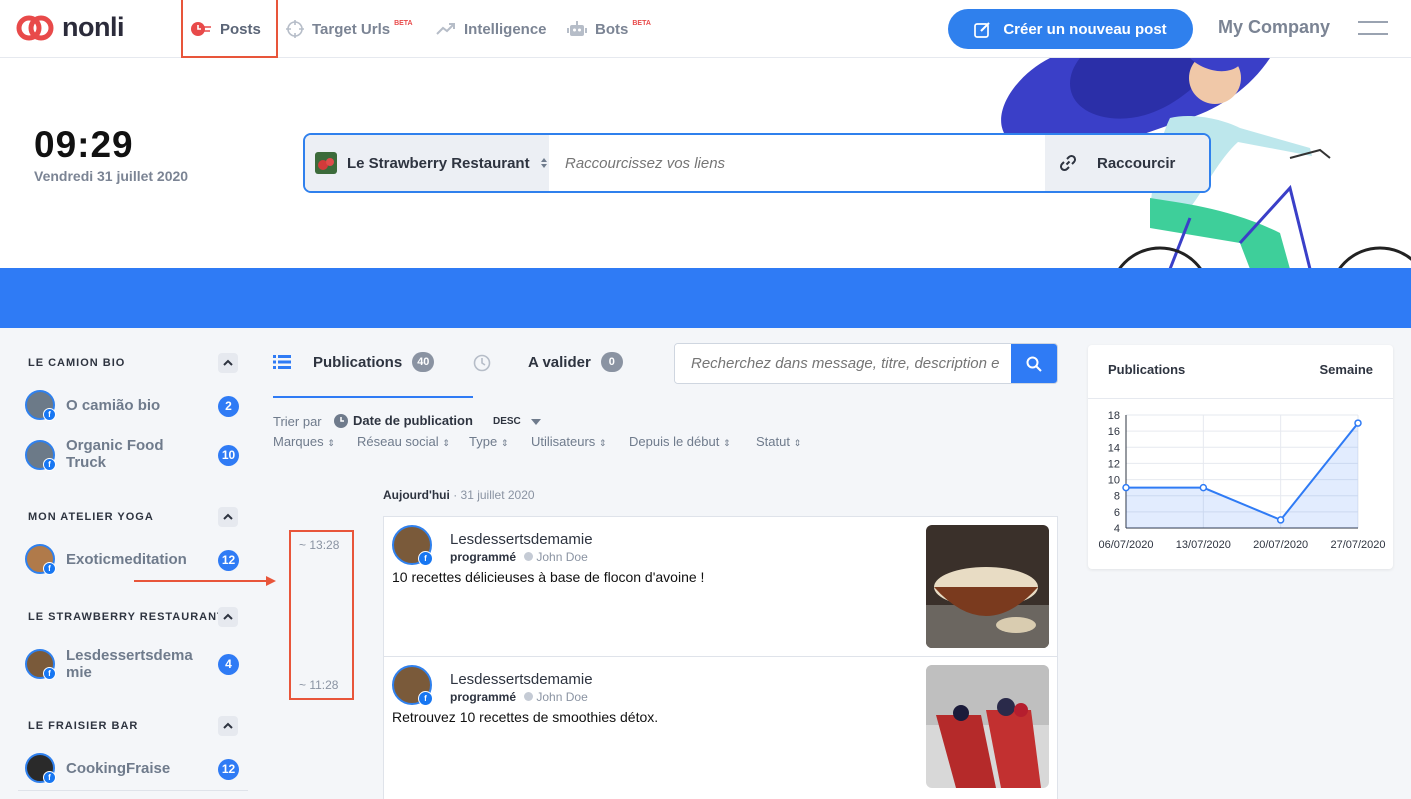 Image resolution: width=1411 pixels, height=799 pixels. I want to click on divider, so click(133, 790).